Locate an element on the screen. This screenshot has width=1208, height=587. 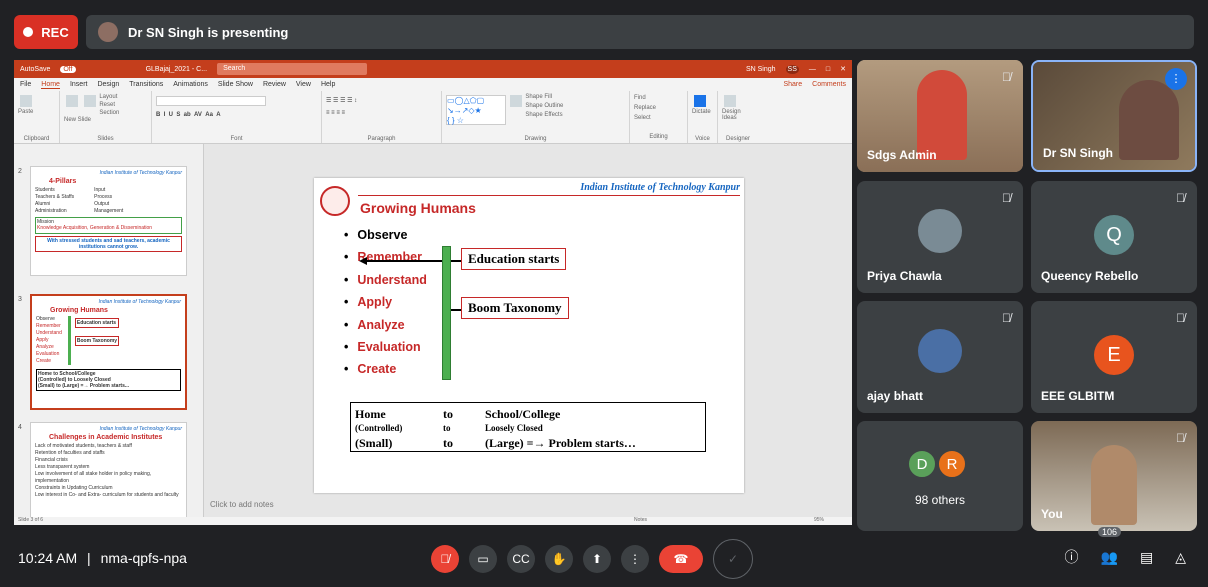
design-ideas-icon is located at coordinates (730, 101).